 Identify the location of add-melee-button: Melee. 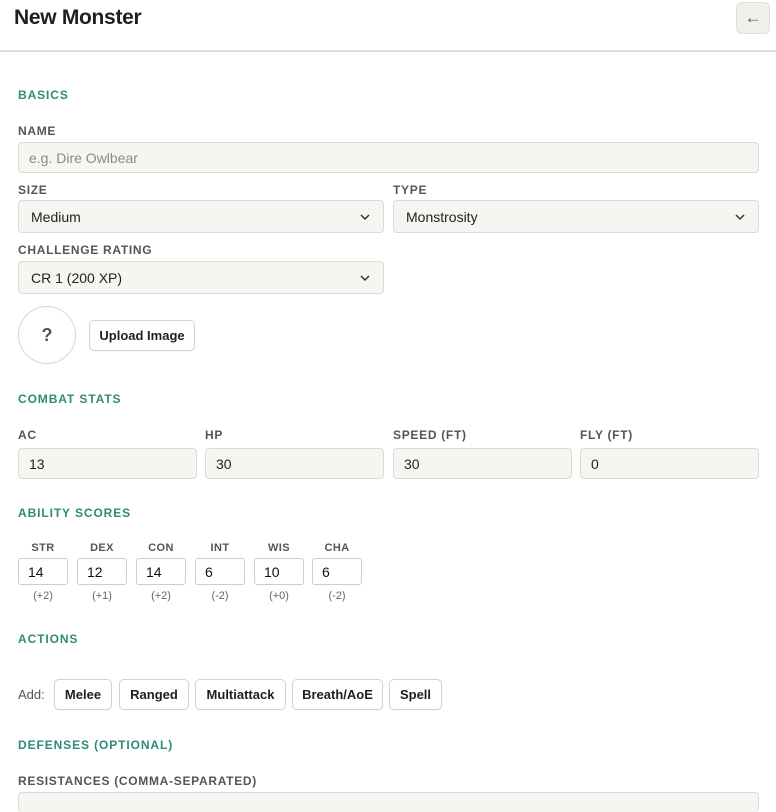
(83, 694).